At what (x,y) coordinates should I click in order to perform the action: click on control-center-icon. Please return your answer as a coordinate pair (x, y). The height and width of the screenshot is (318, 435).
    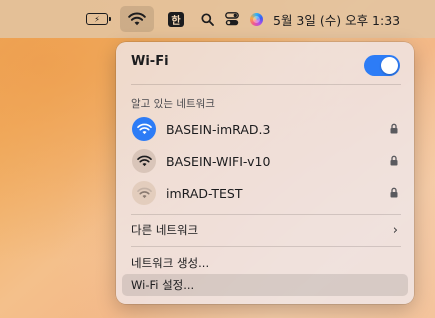
    Looking at the image, I should click on (232, 19).